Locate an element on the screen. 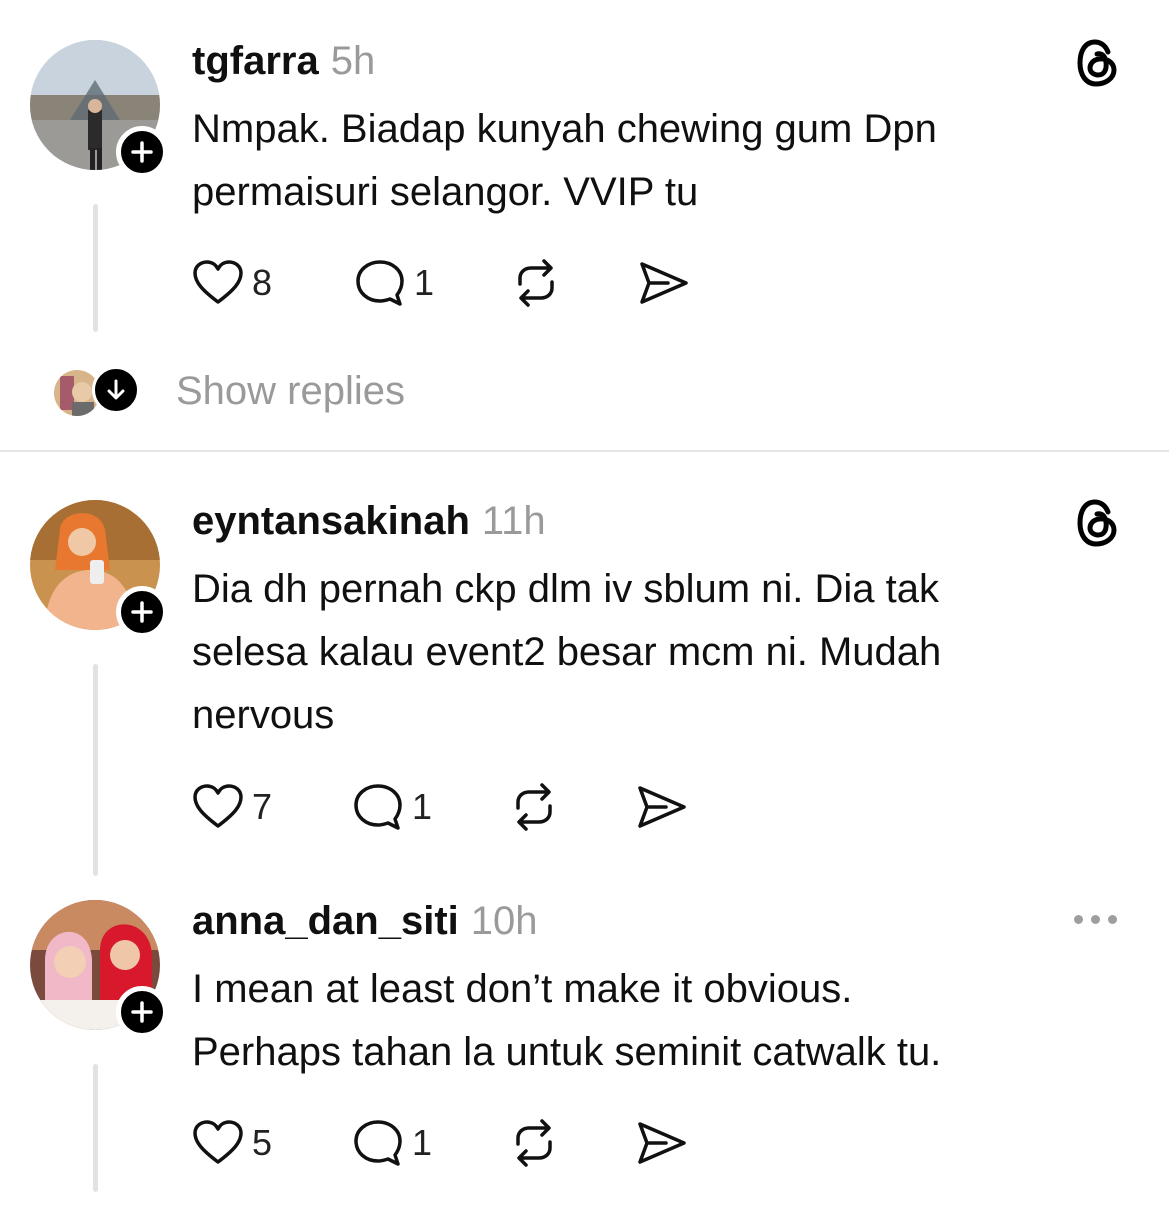 The width and height of the screenshot is (1169, 1208). username: tgfarra is located at coordinates (255, 61).